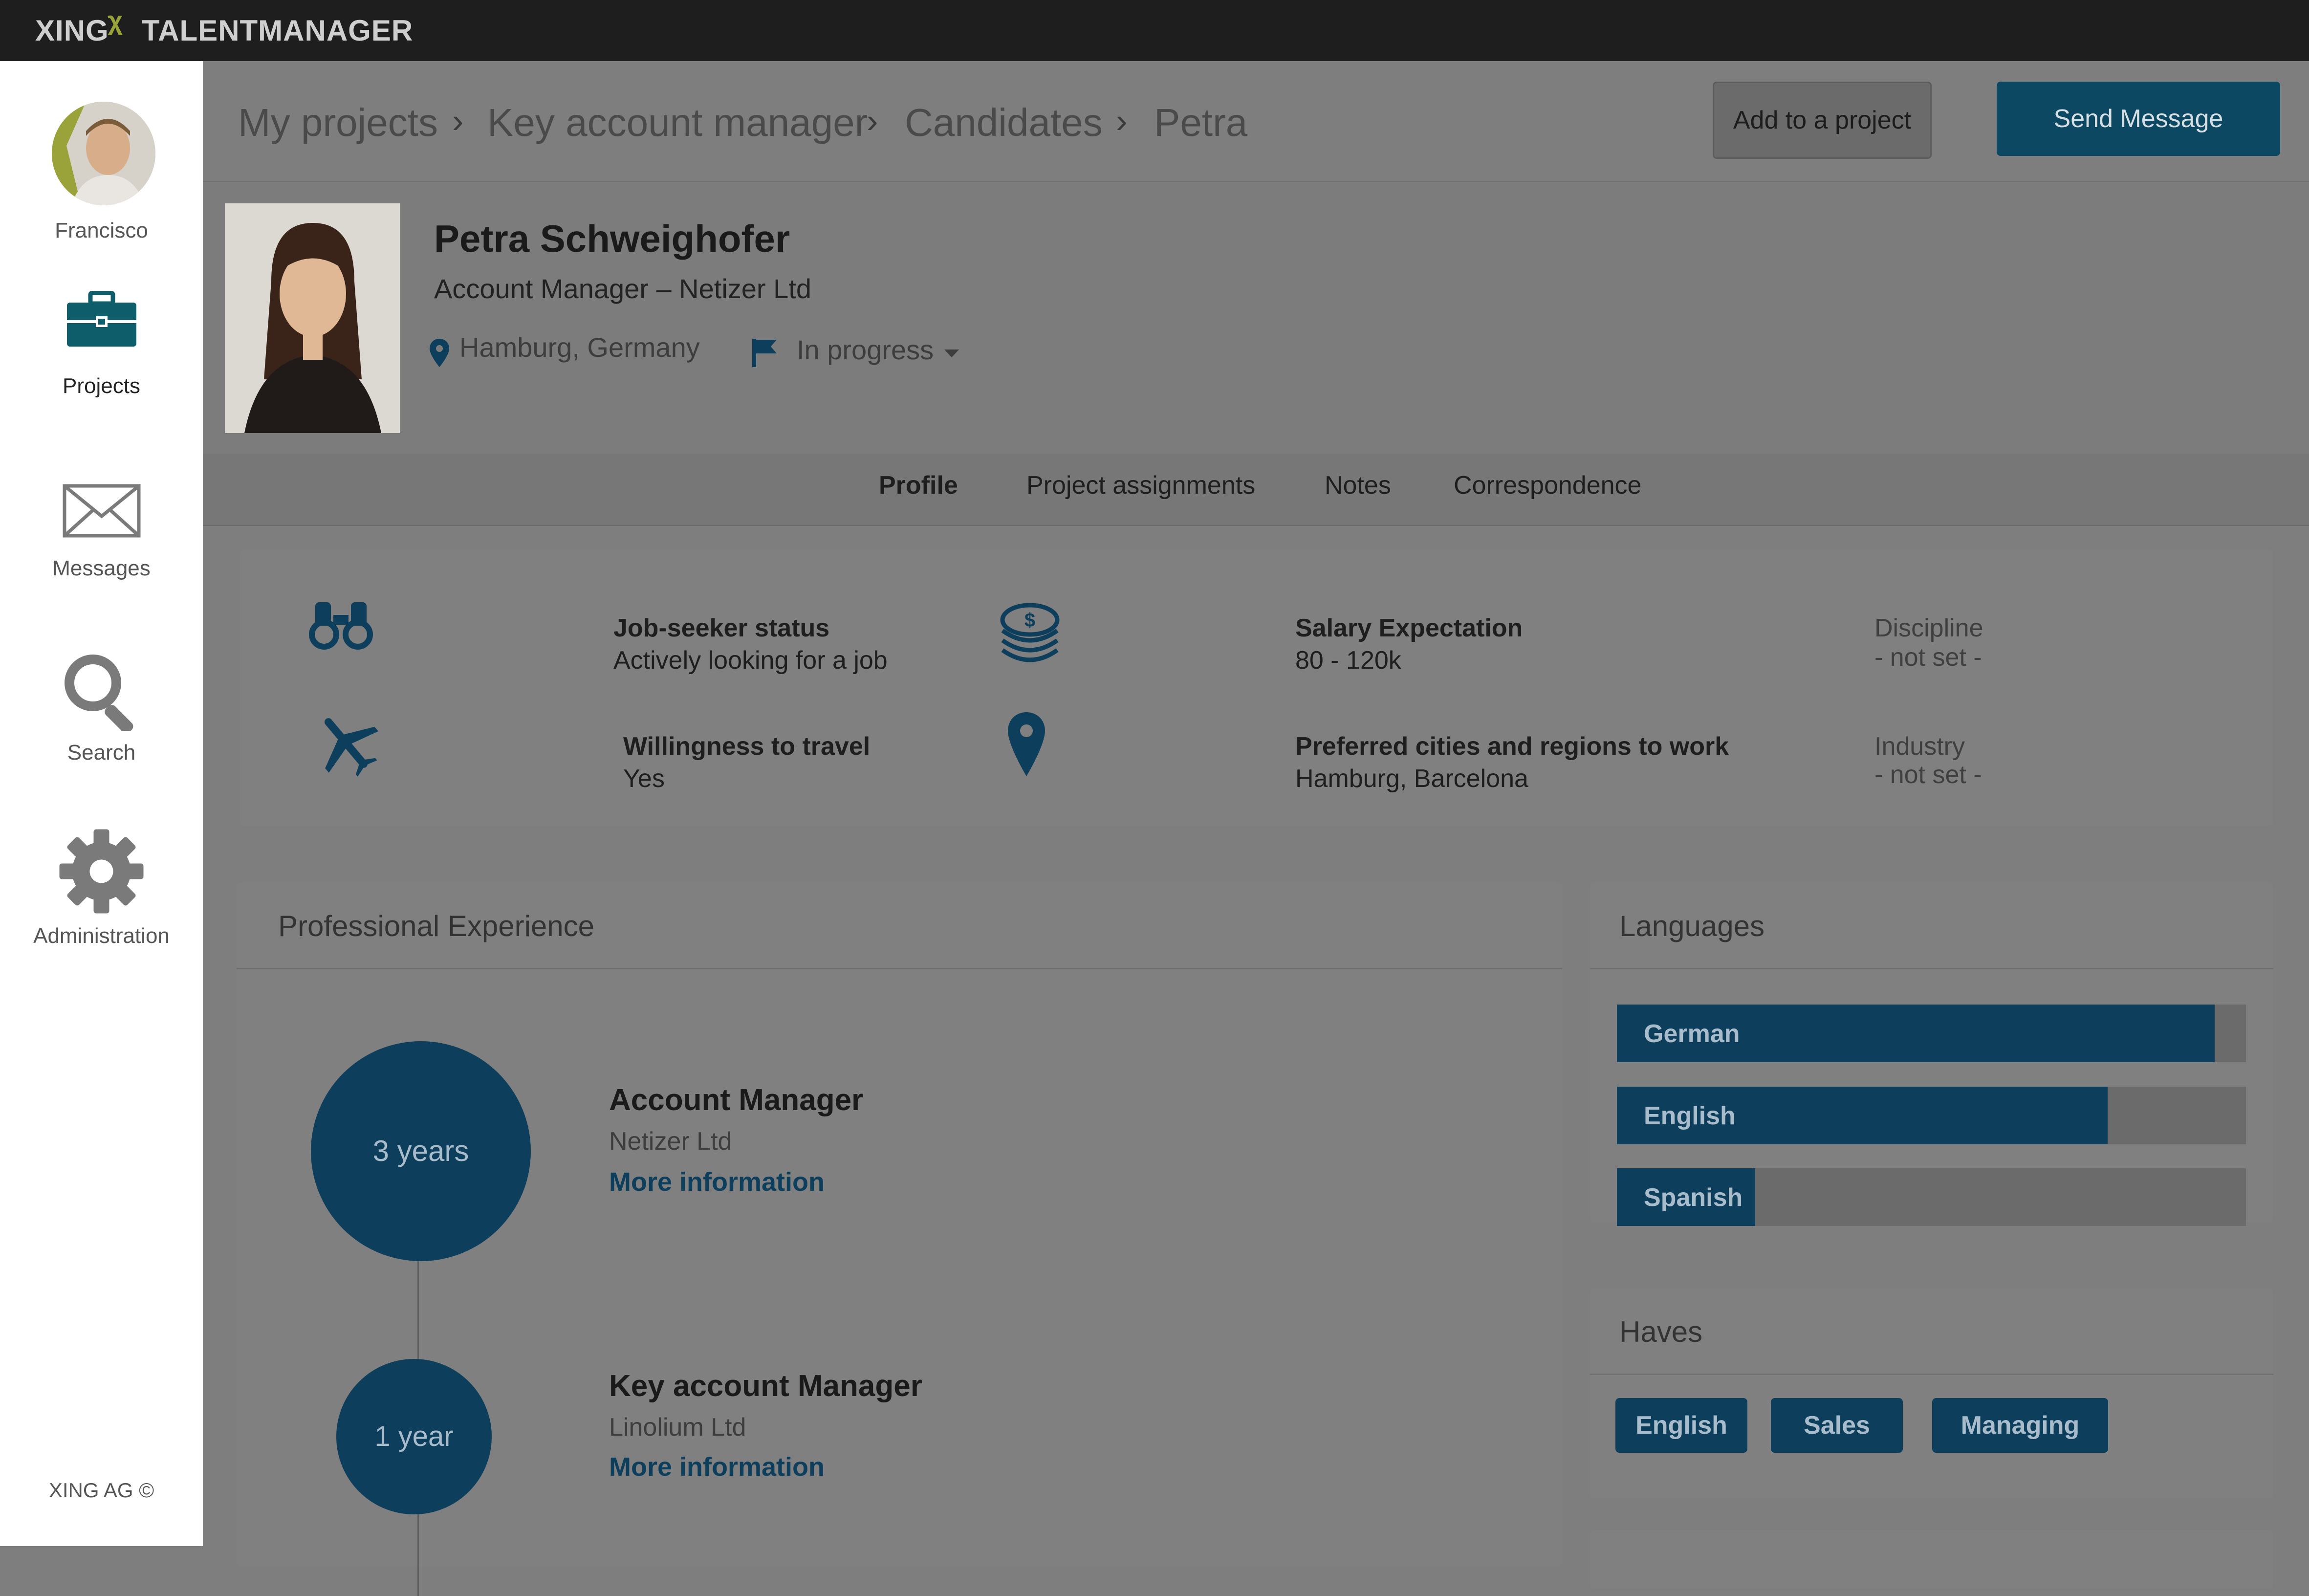 This screenshot has width=2309, height=1596. I want to click on experience-company: Linolium Ltd, so click(677, 1428).